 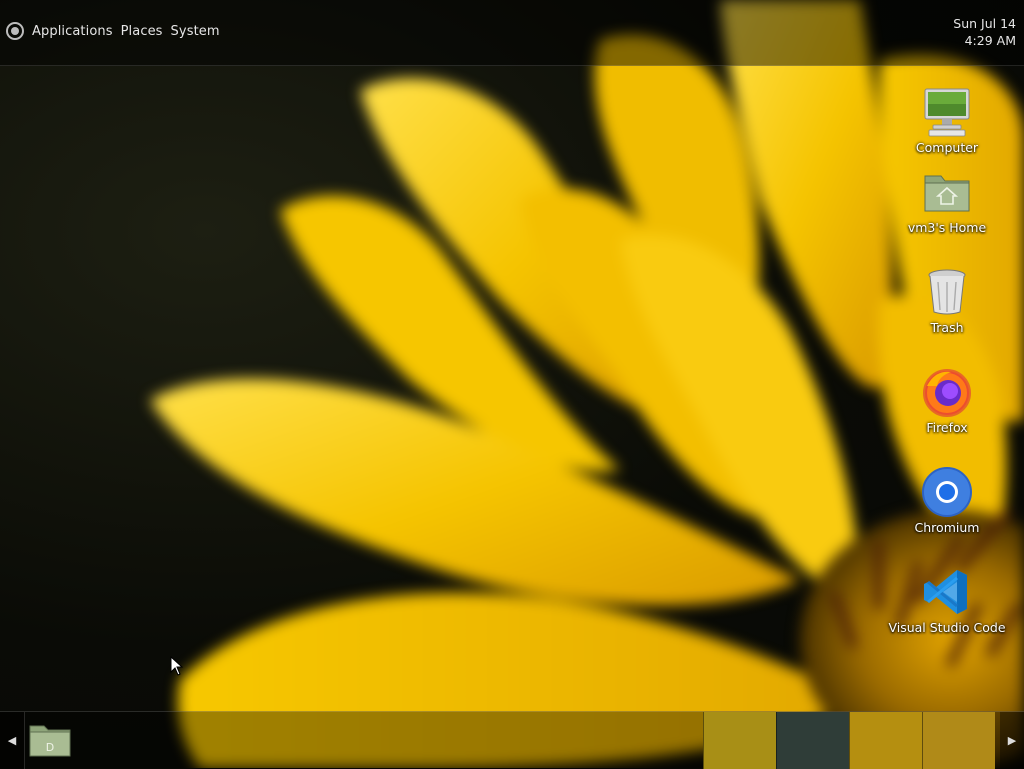 I want to click on right-arrow-icon: ▶, so click(x=1012, y=740).